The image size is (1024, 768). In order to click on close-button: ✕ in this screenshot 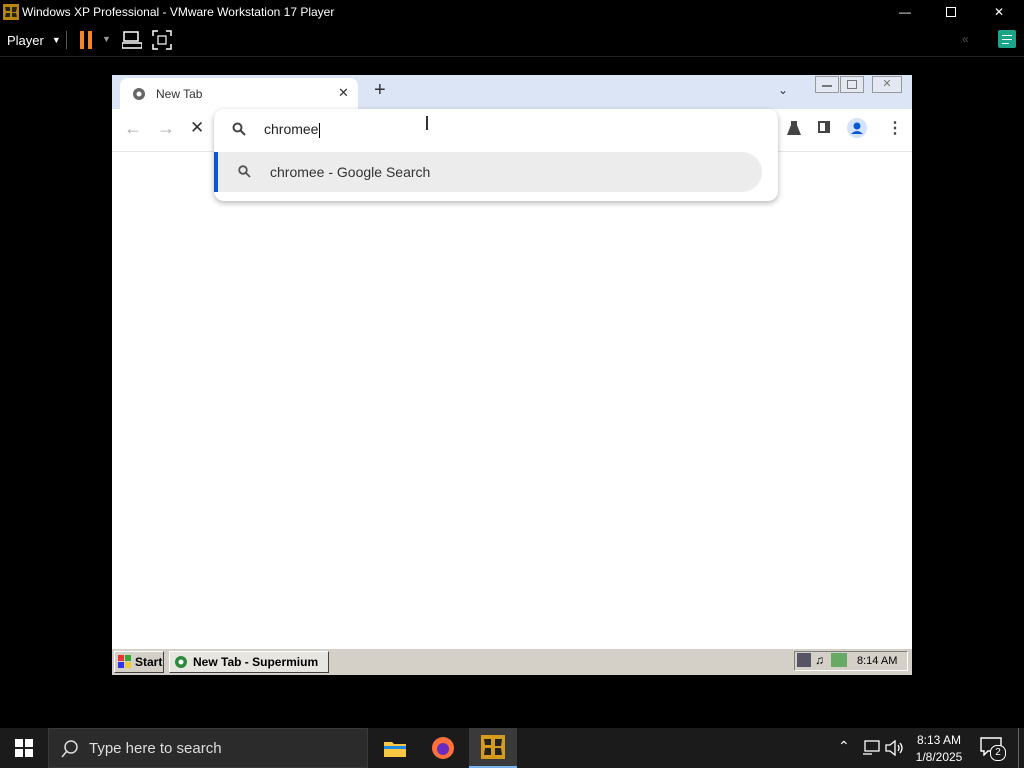, I will do `click(999, 12)`.